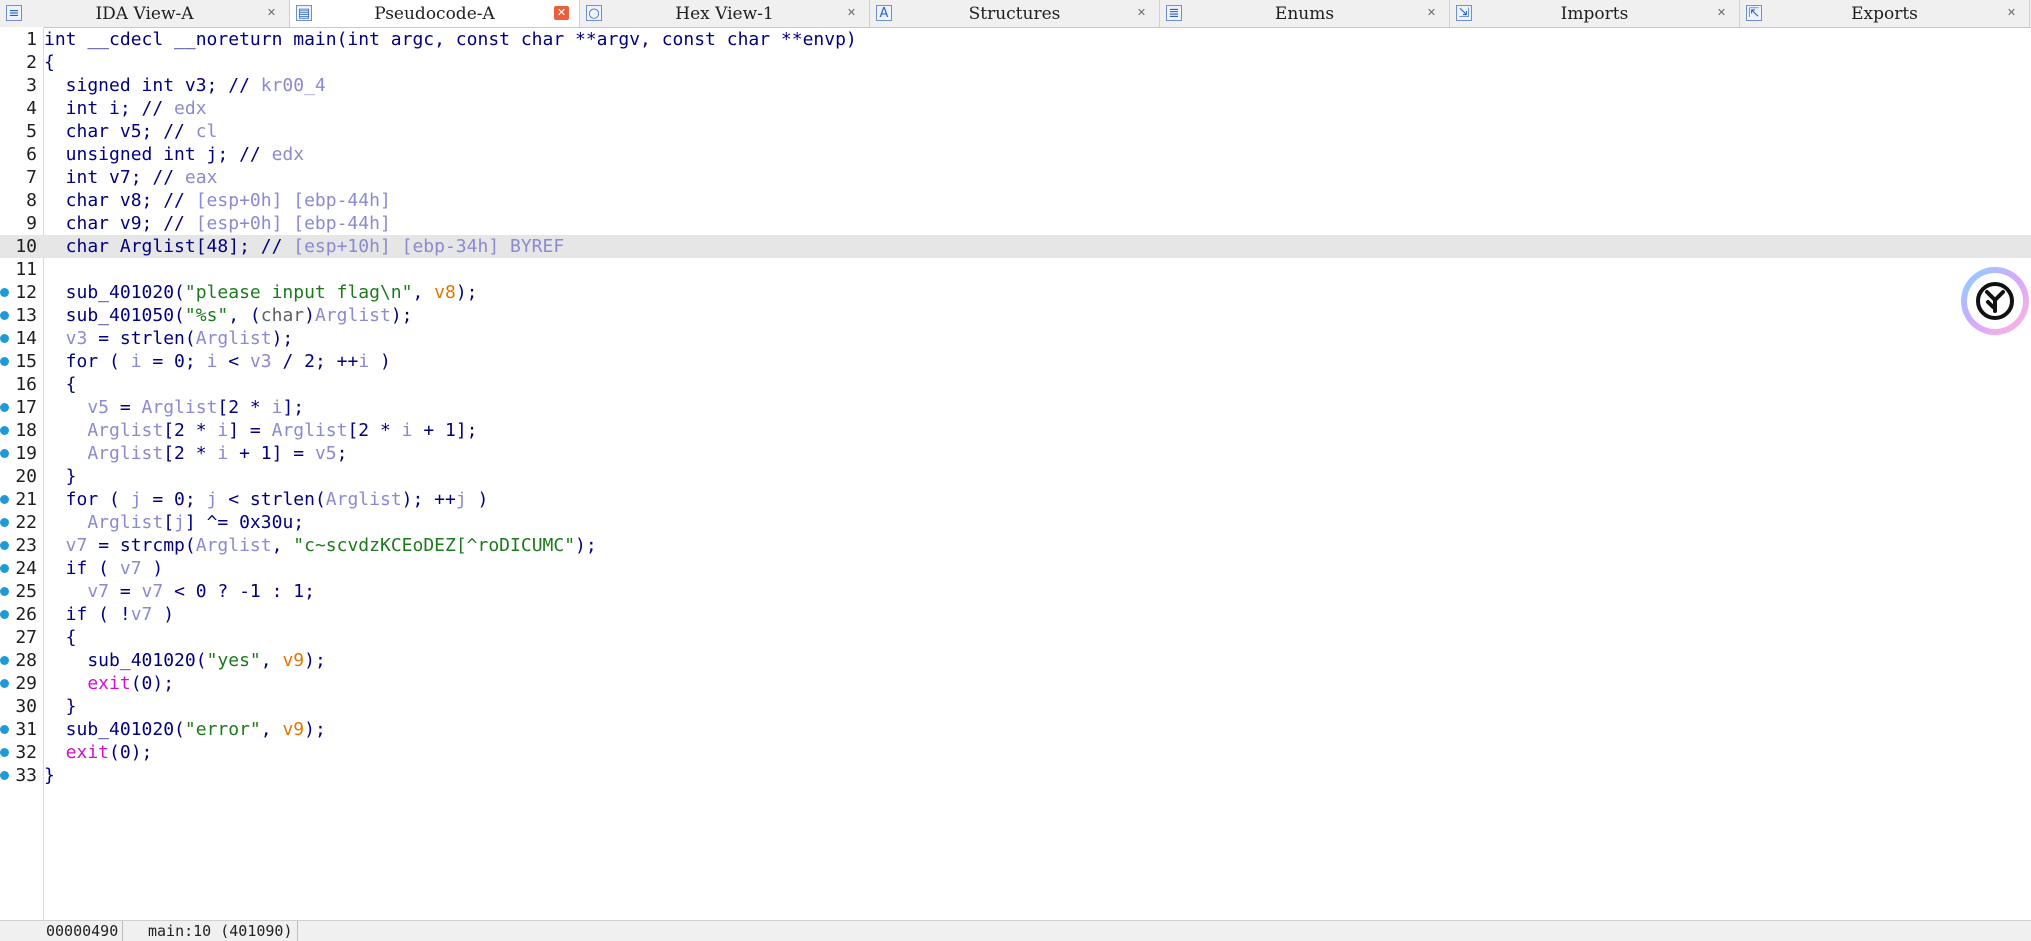 The height and width of the screenshot is (941, 2031). I want to click on tab-imports: ⇲ Imports ✕, so click(1595, 13).